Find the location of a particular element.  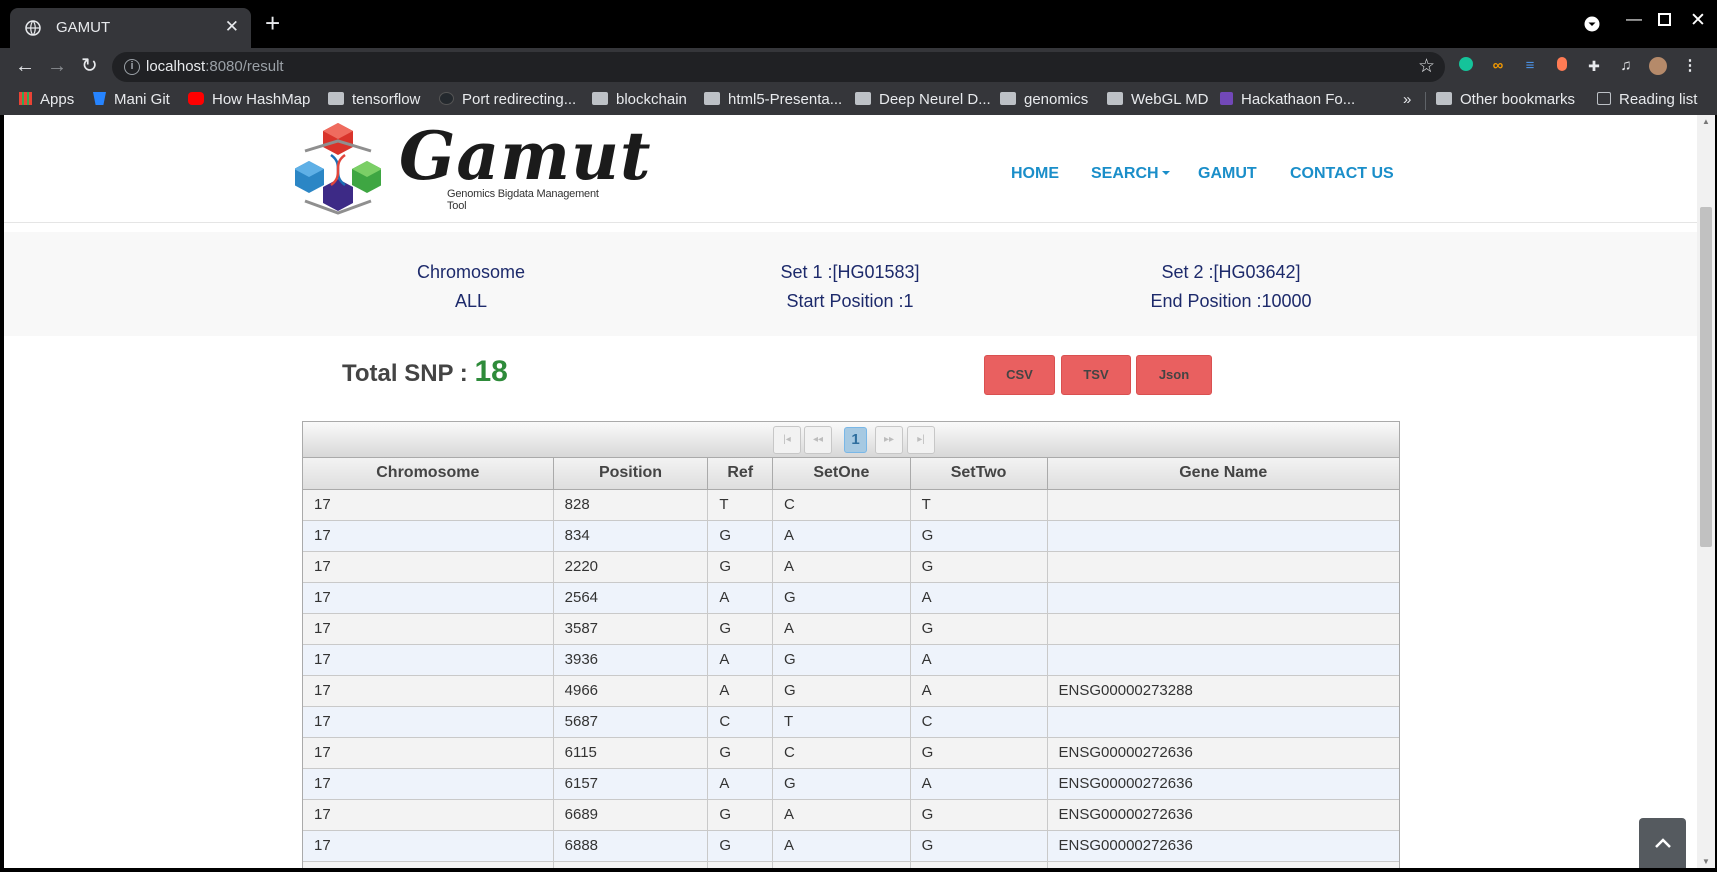

table-row: 17 3936 A G A is located at coordinates (851, 659).